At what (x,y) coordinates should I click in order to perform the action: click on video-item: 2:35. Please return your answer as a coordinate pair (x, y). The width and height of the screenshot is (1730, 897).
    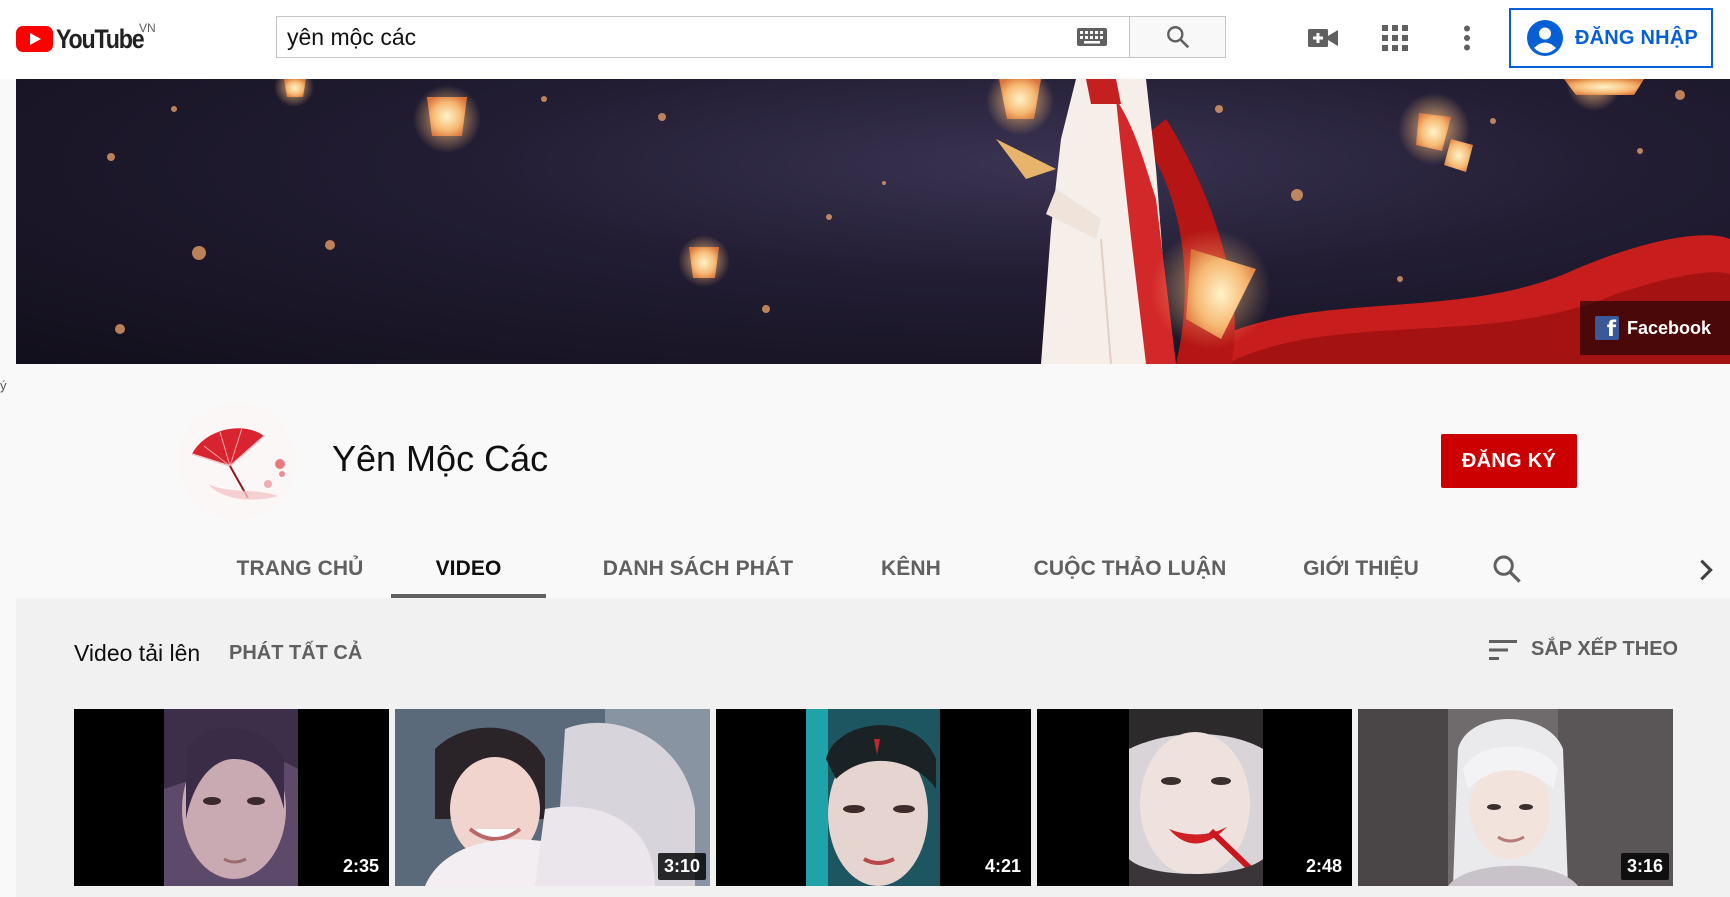
    Looking at the image, I should click on (231, 797).